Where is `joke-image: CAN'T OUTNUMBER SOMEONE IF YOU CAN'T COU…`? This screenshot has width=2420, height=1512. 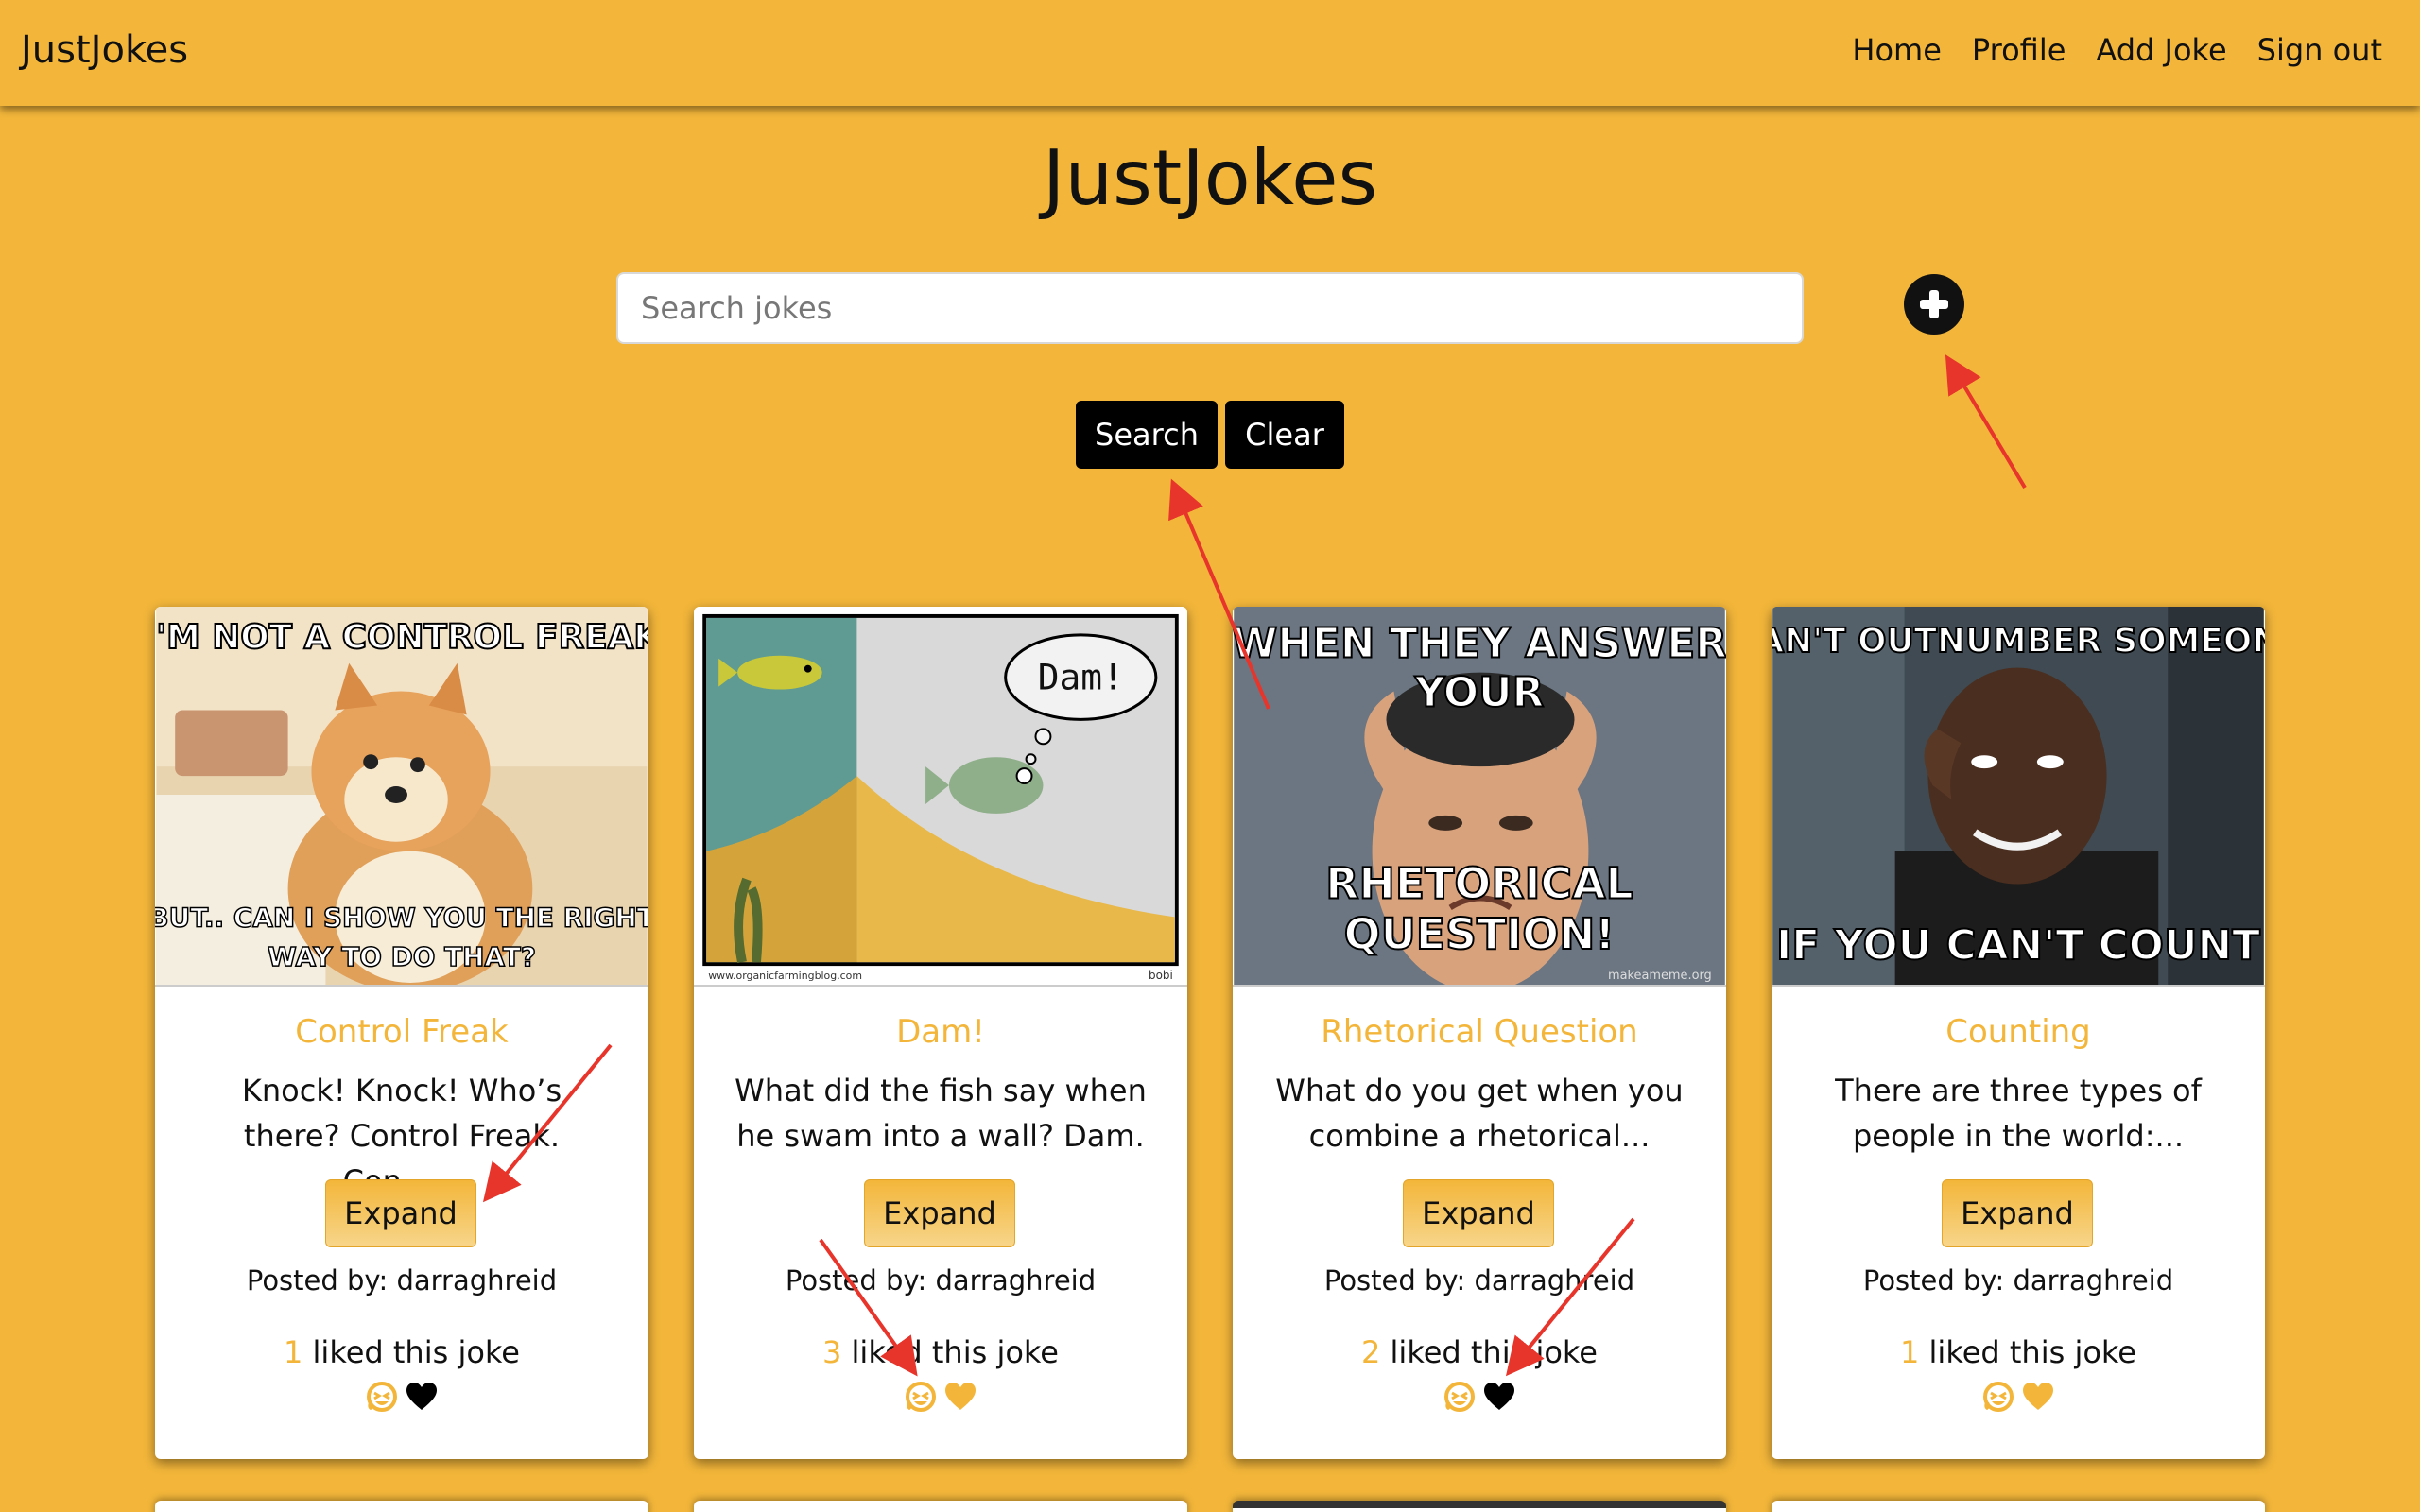 joke-image: CAN'T OUTNUMBER SOMEONE IF YOU CAN'T COU… is located at coordinates (2019, 797).